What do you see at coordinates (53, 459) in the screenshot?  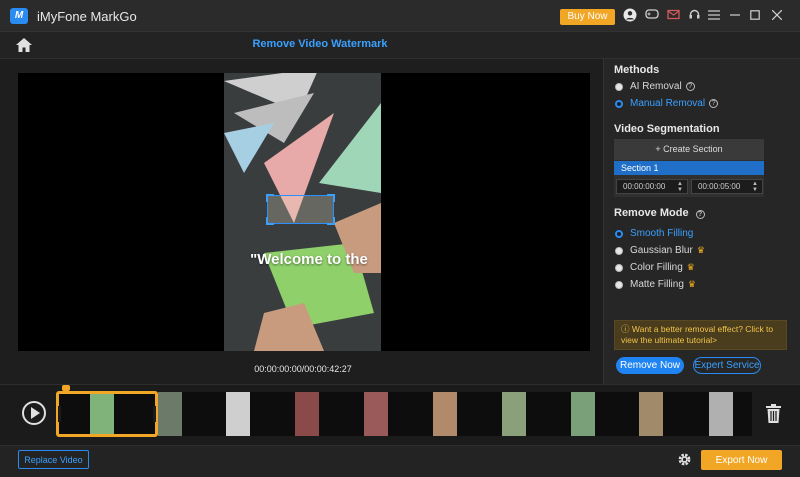 I see `replace-video-button: Replace Video` at bounding box center [53, 459].